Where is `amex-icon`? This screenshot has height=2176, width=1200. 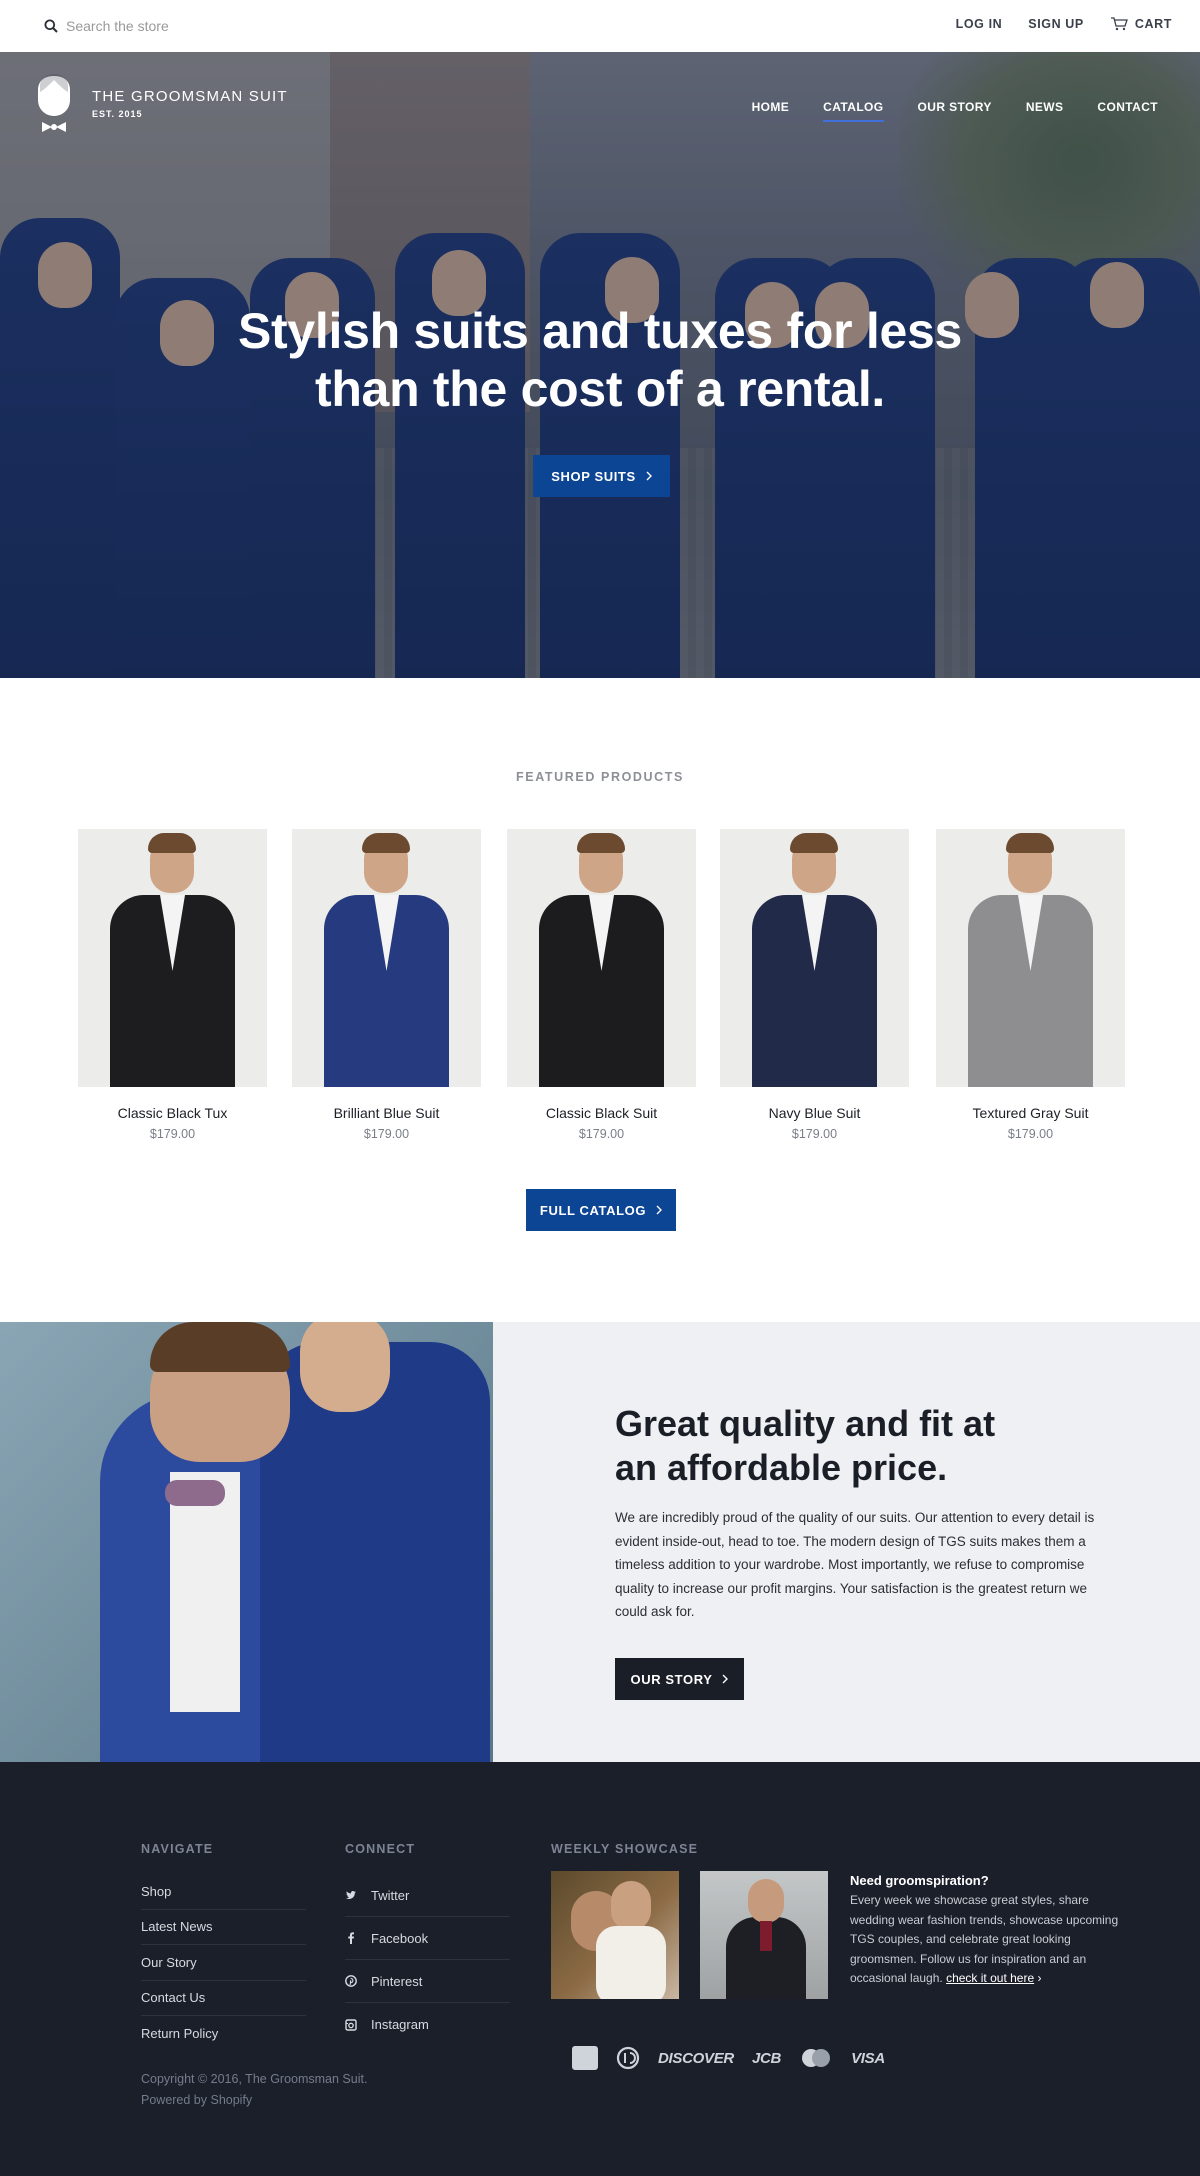
amex-icon is located at coordinates (585, 2058).